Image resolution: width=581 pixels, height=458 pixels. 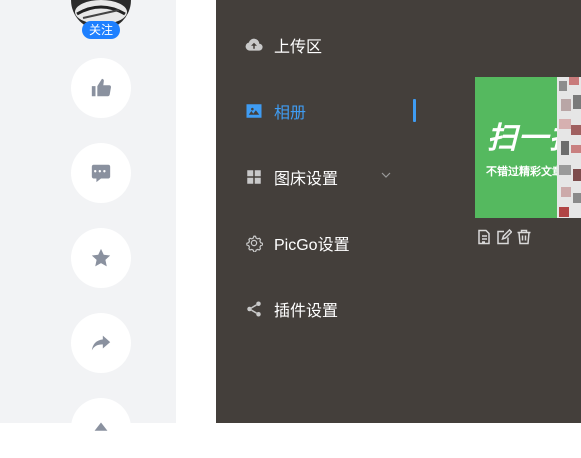 What do you see at coordinates (386, 174) in the screenshot?
I see `chevron-down-icon` at bounding box center [386, 174].